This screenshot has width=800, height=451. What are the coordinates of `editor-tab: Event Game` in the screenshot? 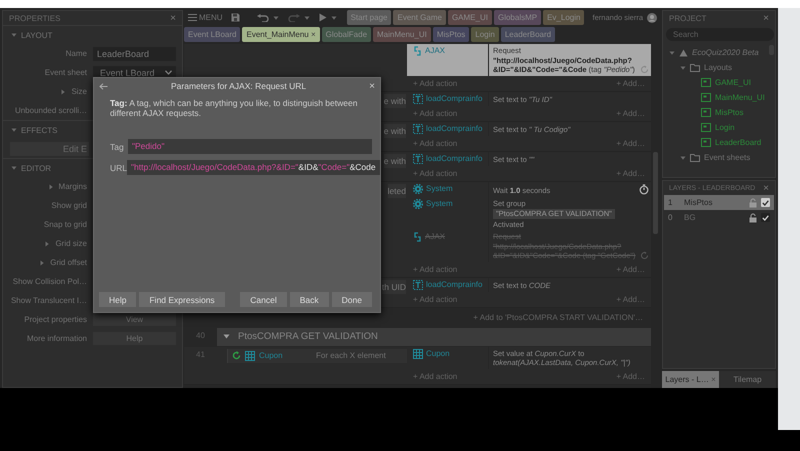 It's located at (419, 17).